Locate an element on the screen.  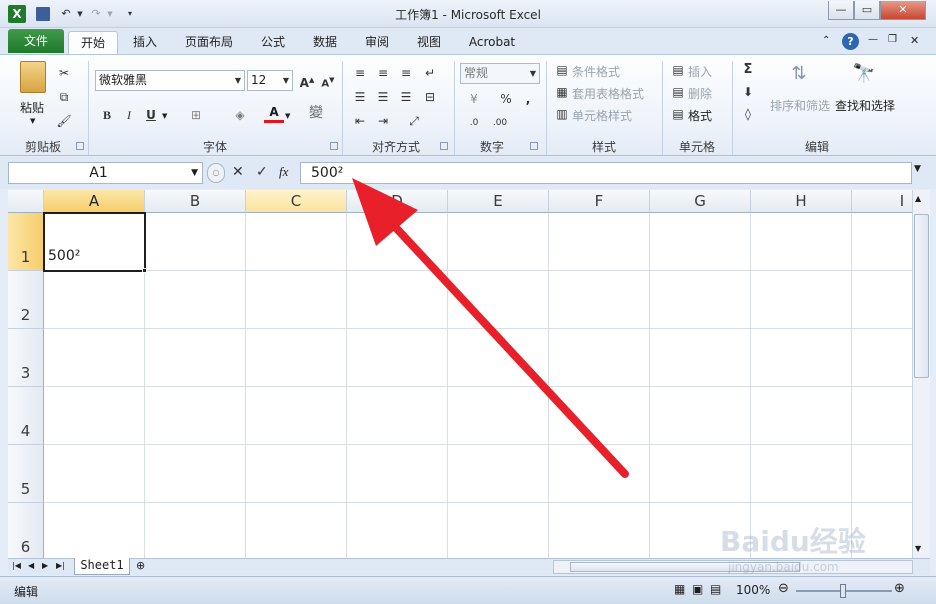
conditional-format-button: 条件格式 is located at coordinates (596, 71).